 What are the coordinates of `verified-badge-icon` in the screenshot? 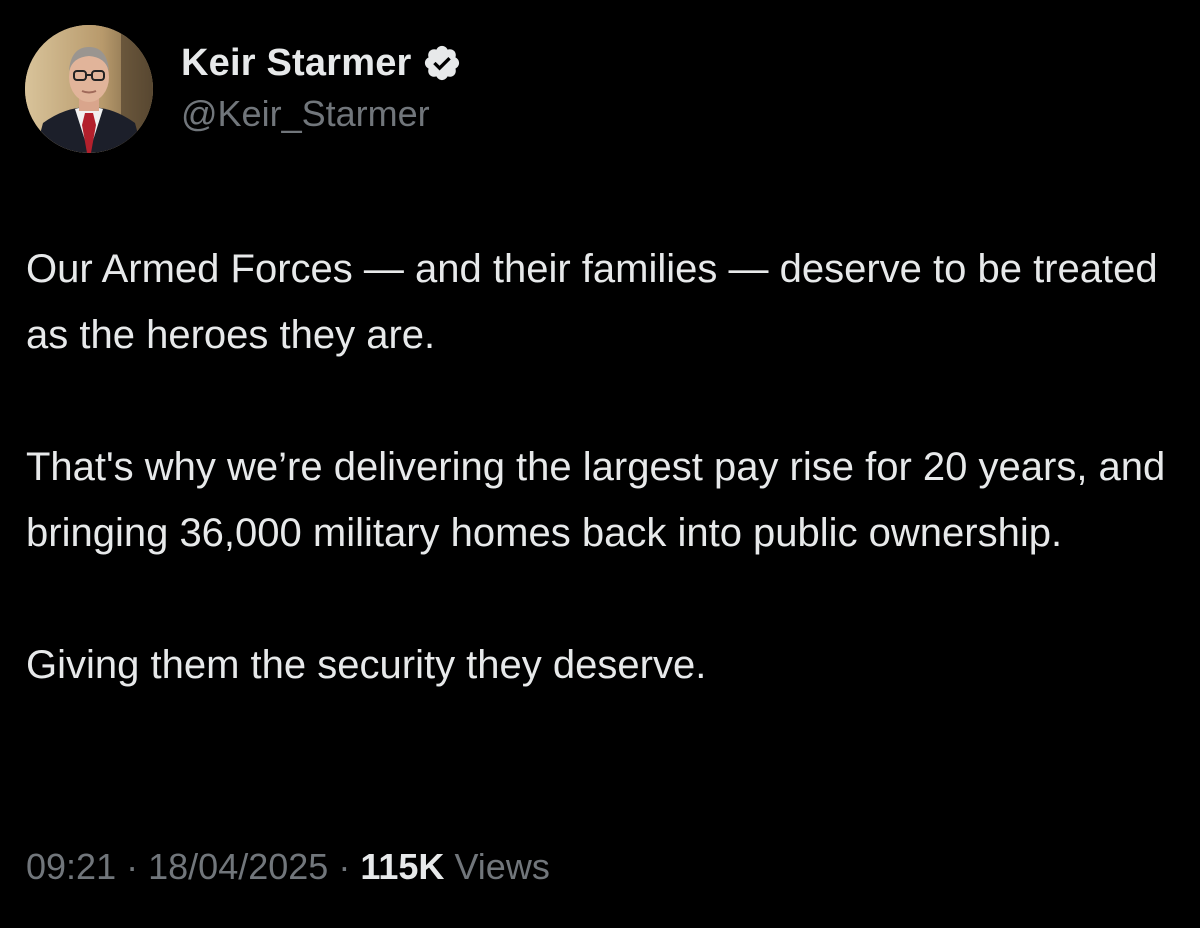 It's located at (442, 63).